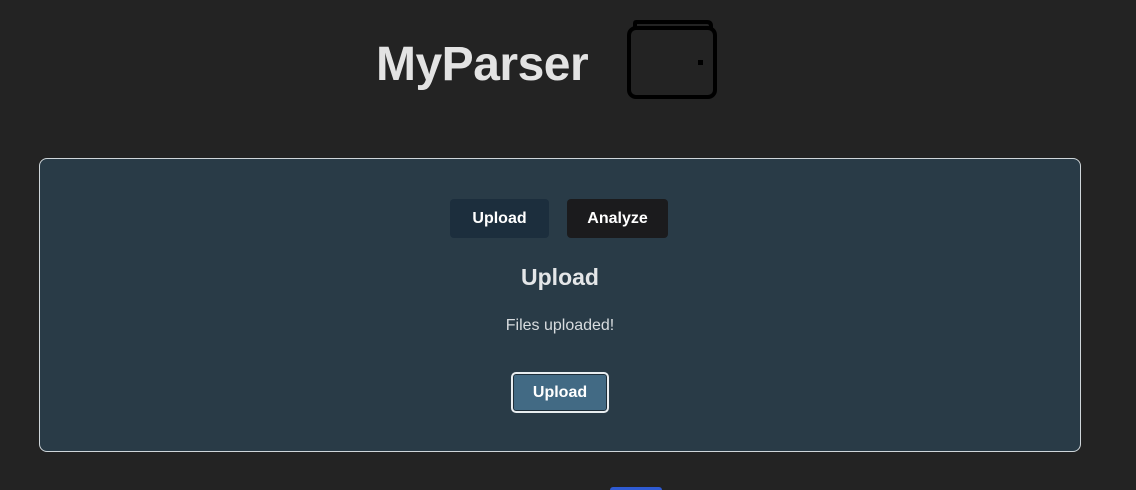 The height and width of the screenshot is (490, 1136). Describe the element at coordinates (560, 277) in the screenshot. I see `section-title: Upload` at that location.